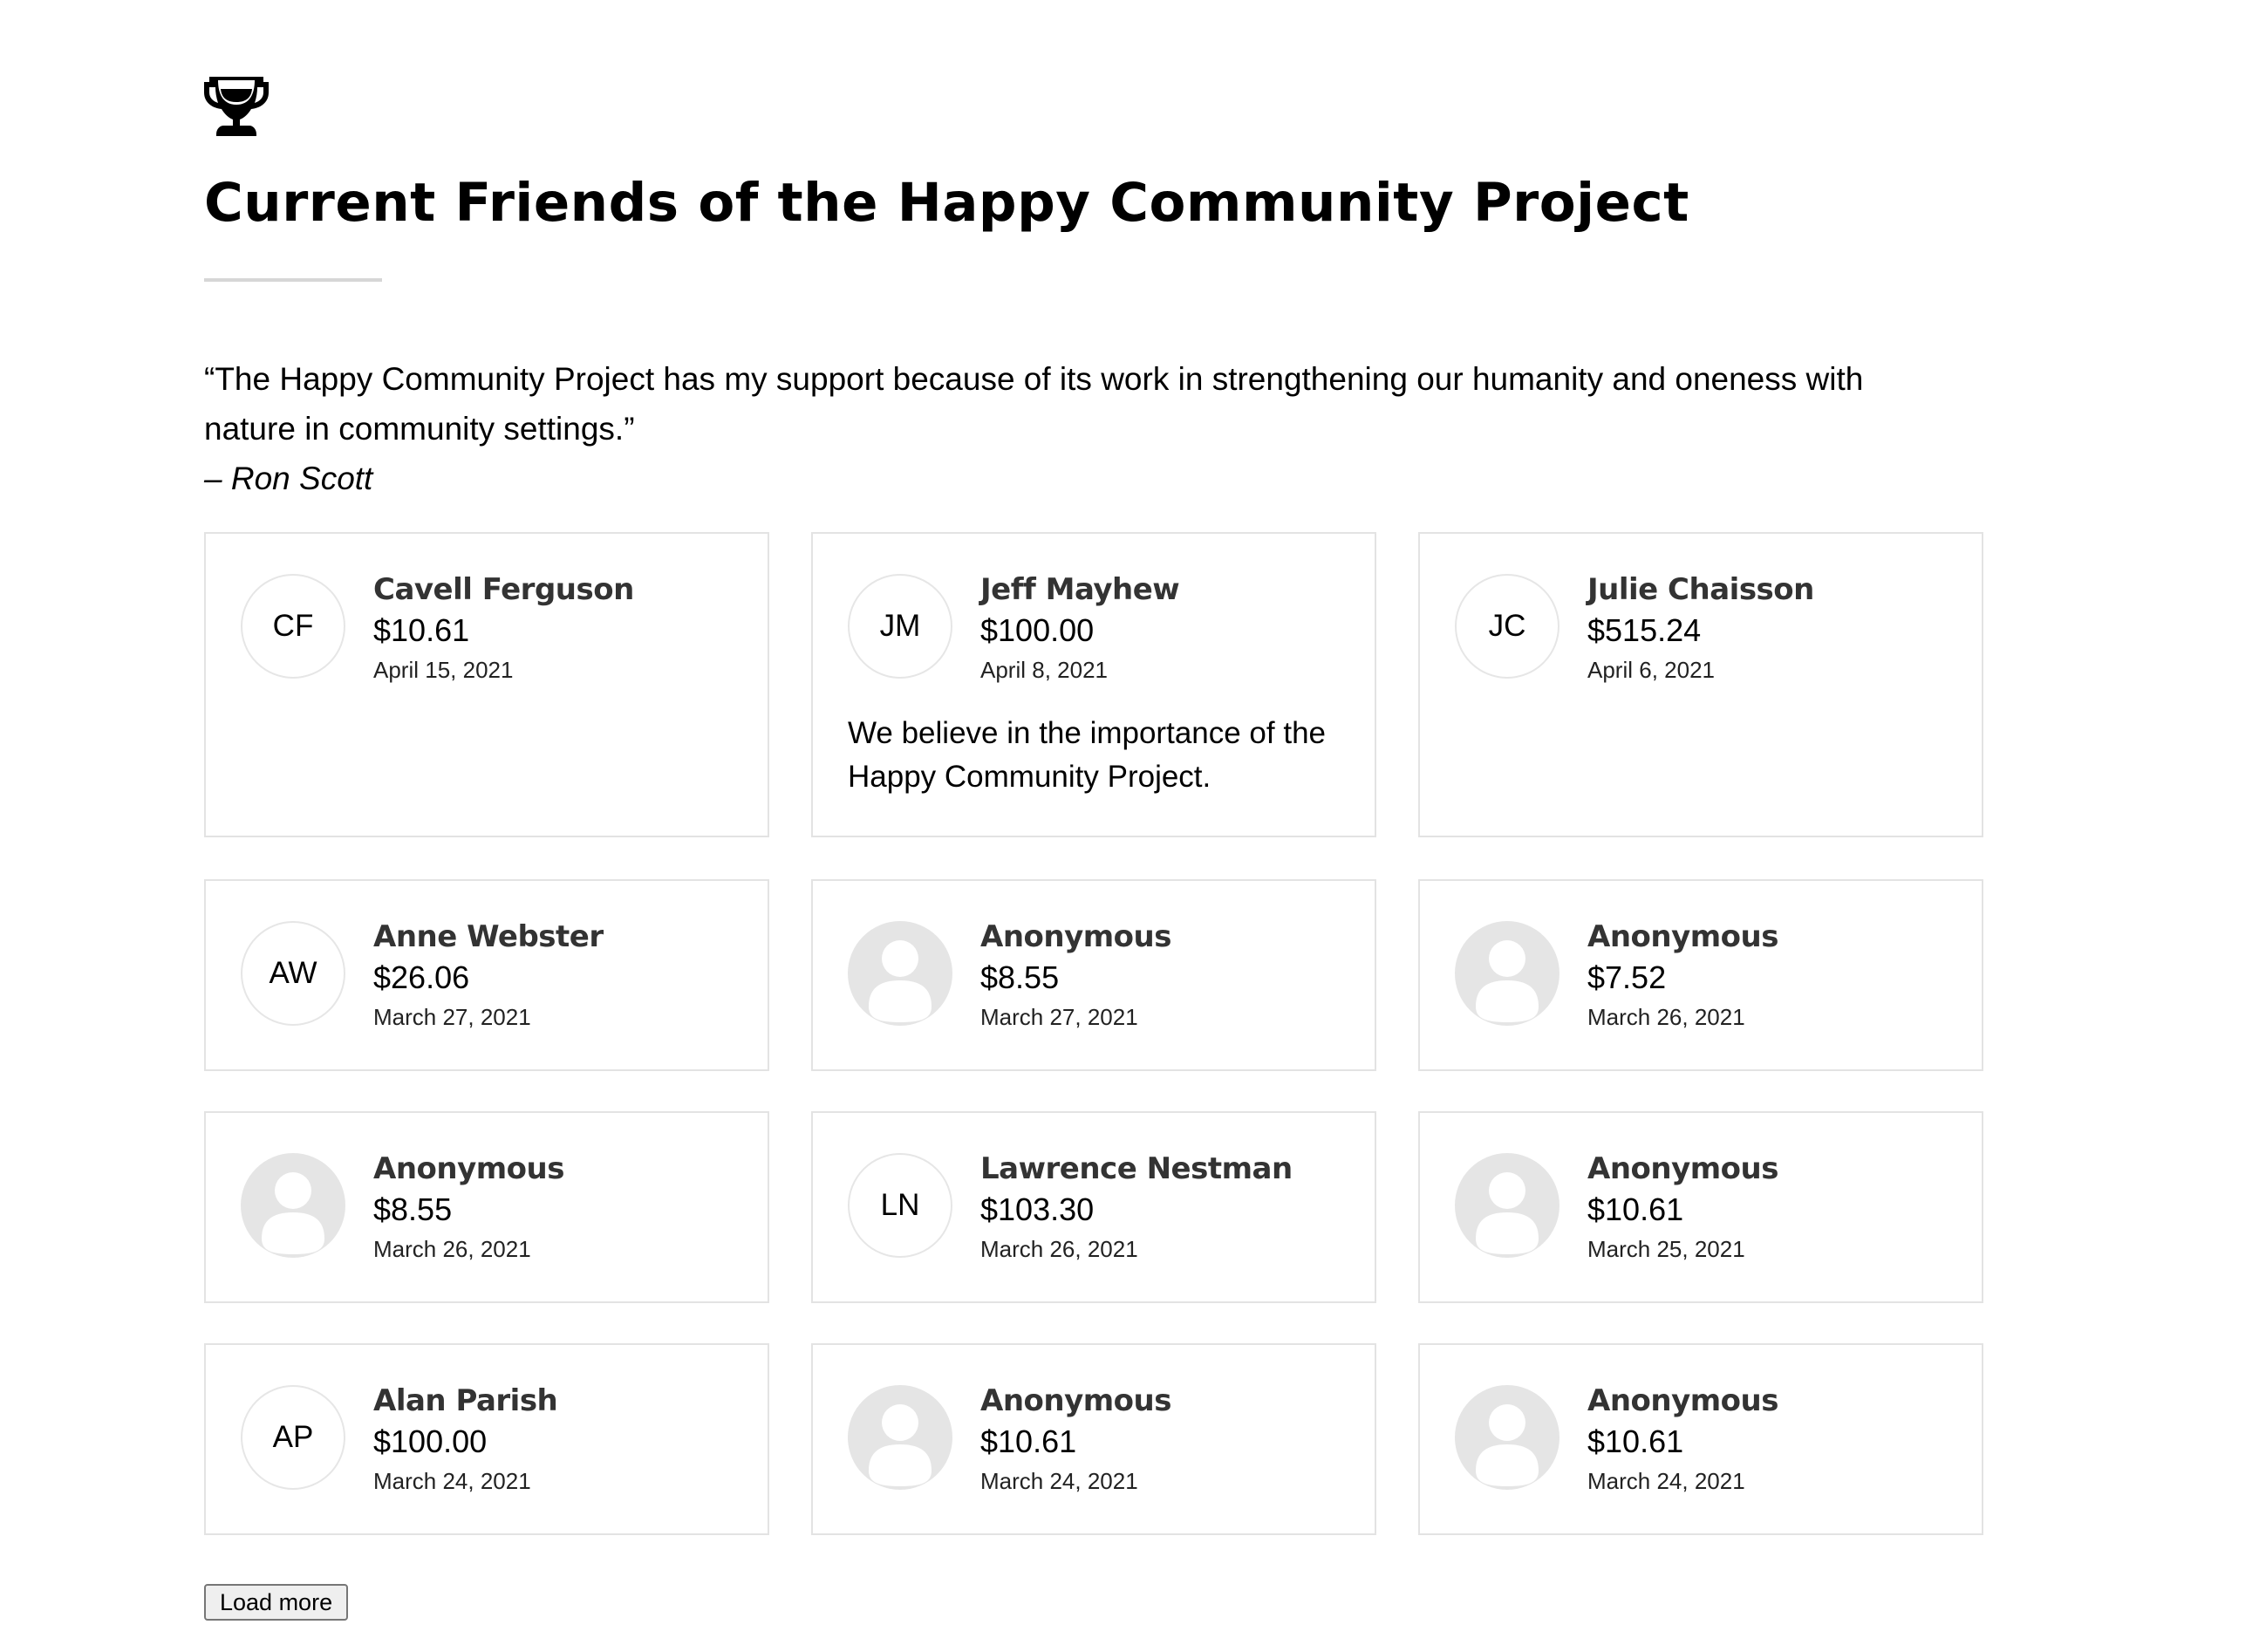  Describe the element at coordinates (1044, 670) in the screenshot. I see `donation-date: April 8, 2021` at that location.